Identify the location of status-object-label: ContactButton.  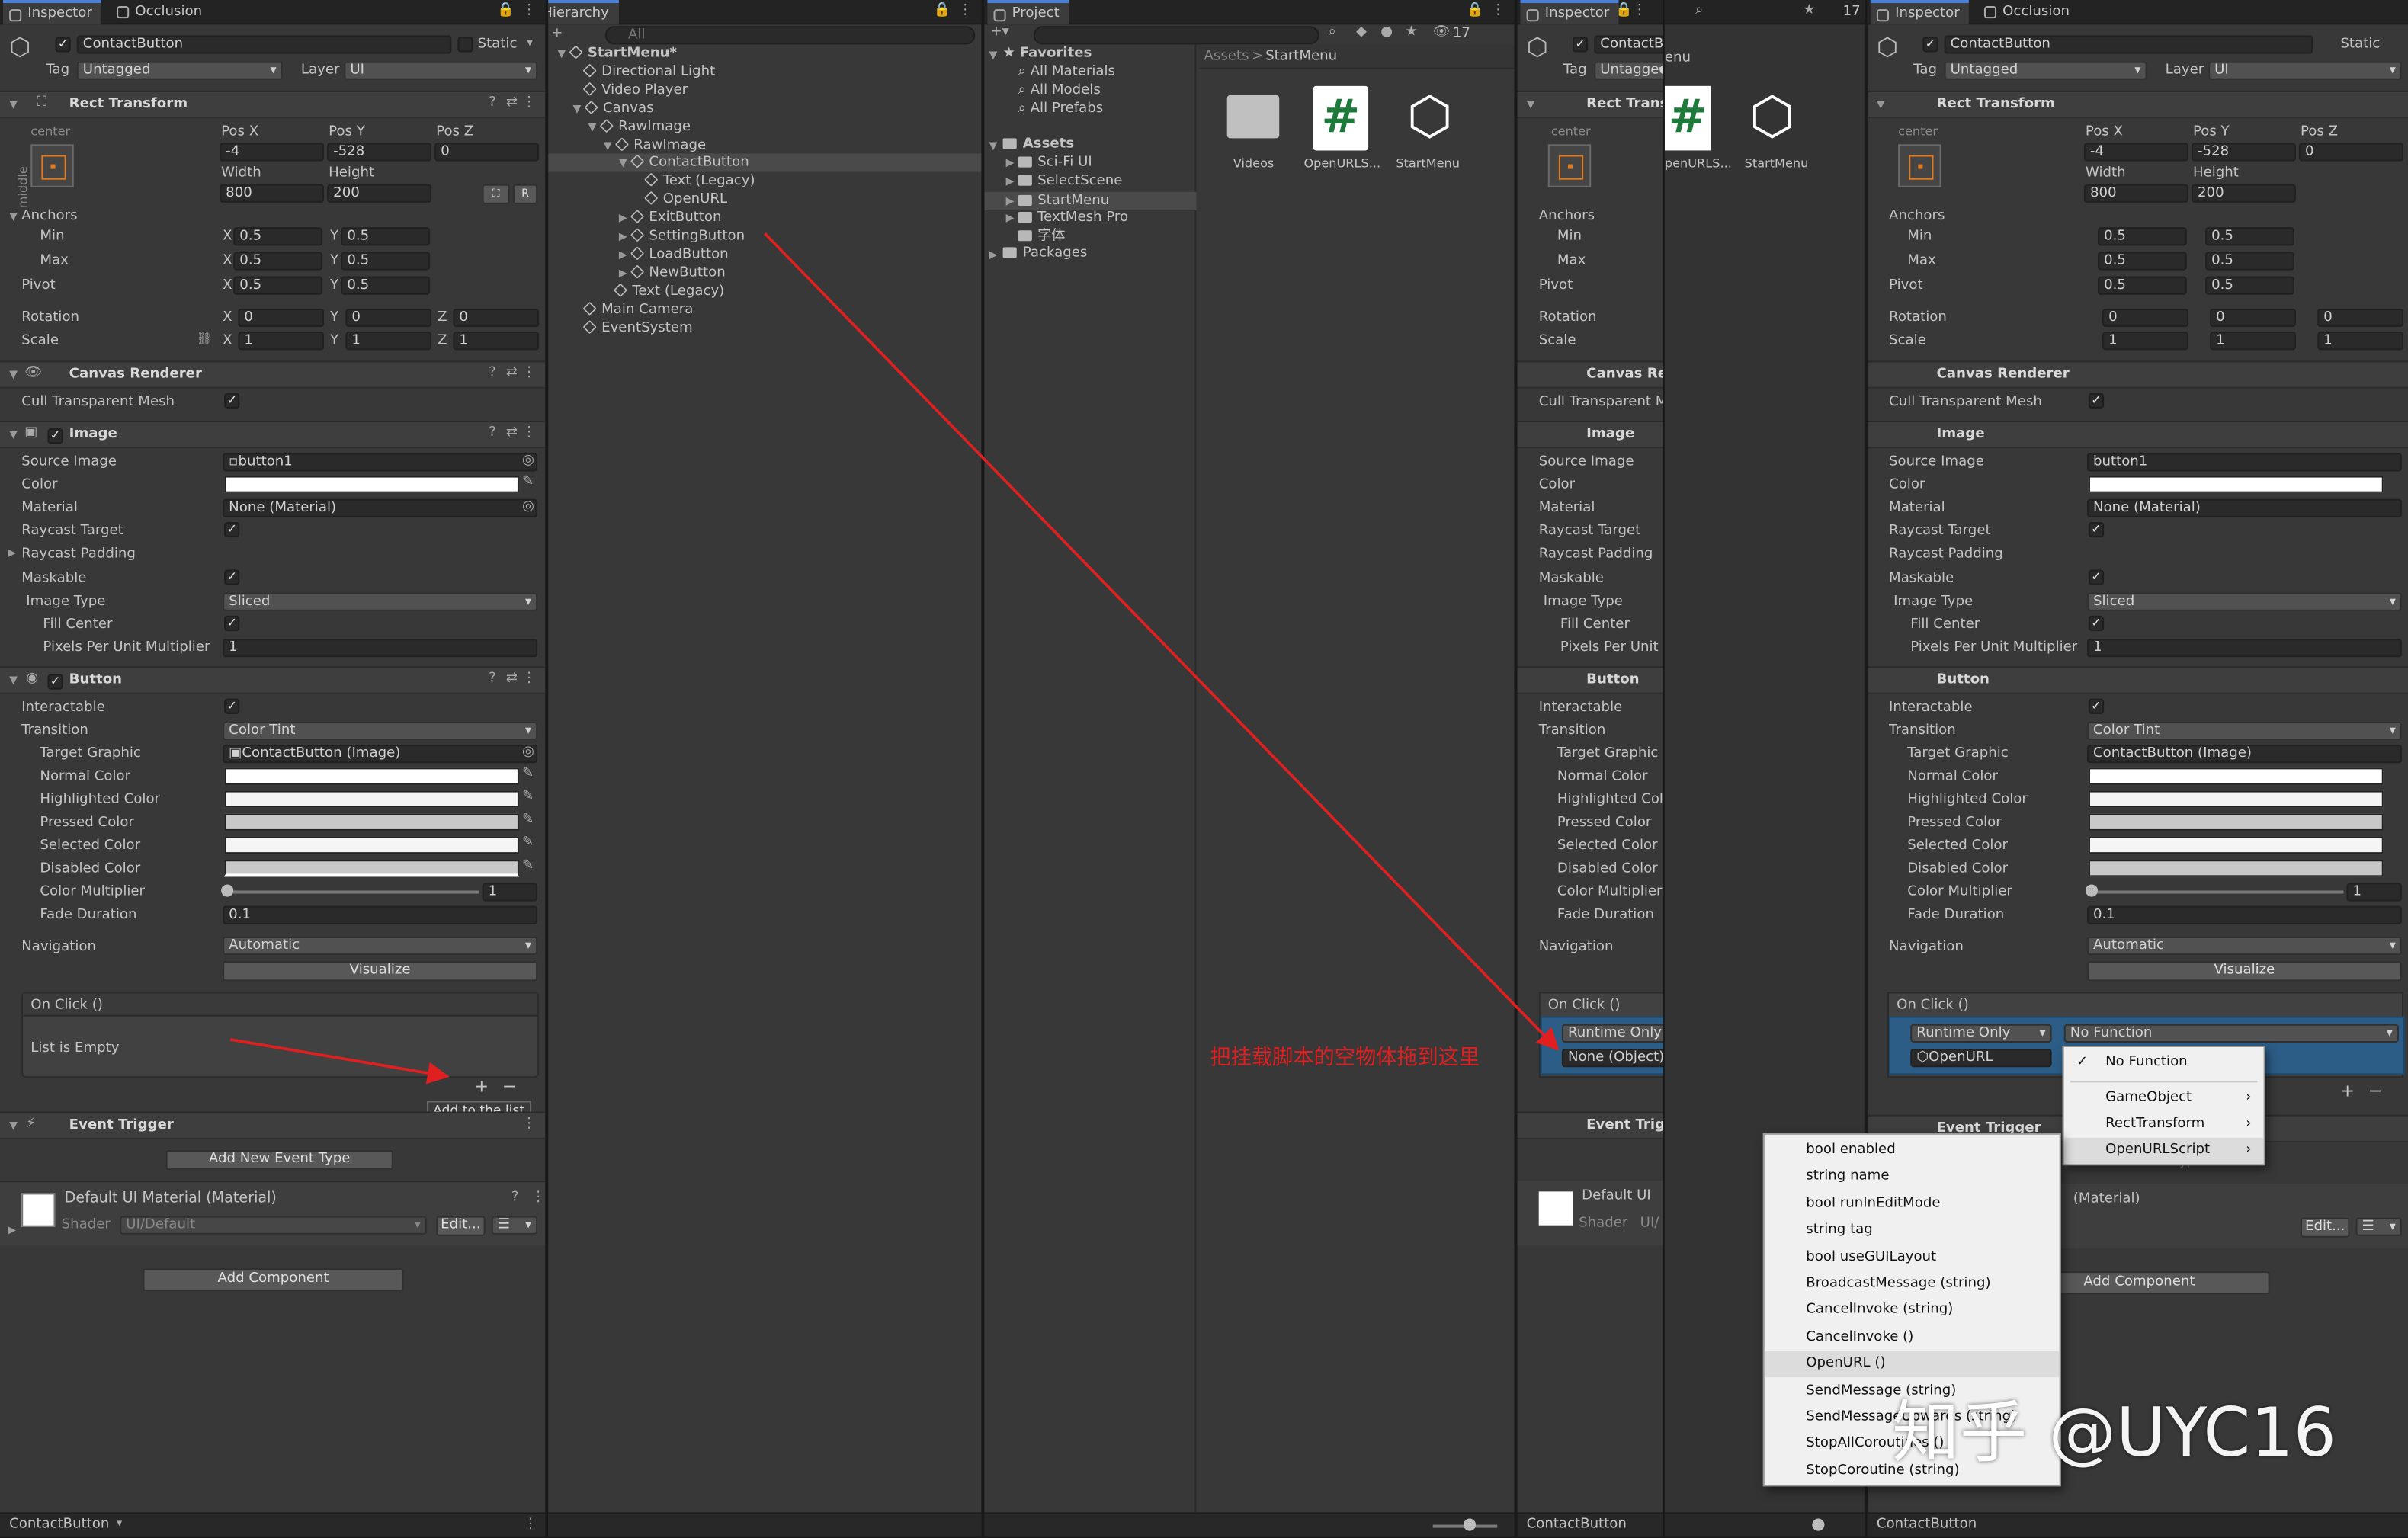
(1927, 1525).